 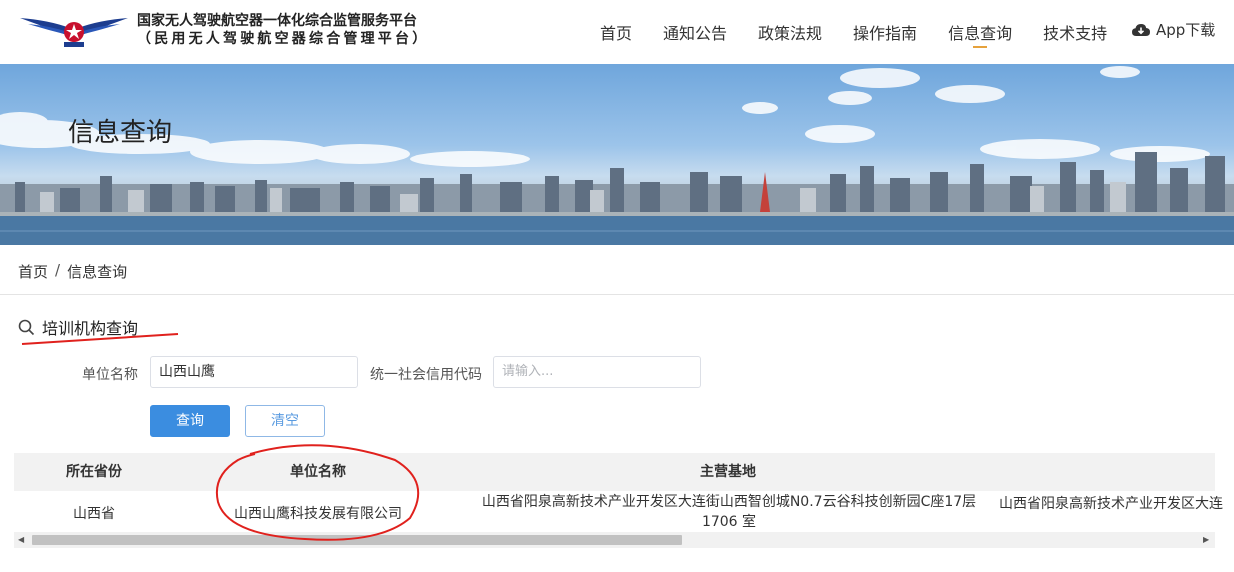 I want to click on breadcrumb-current: 信息查询, so click(x=97, y=272).